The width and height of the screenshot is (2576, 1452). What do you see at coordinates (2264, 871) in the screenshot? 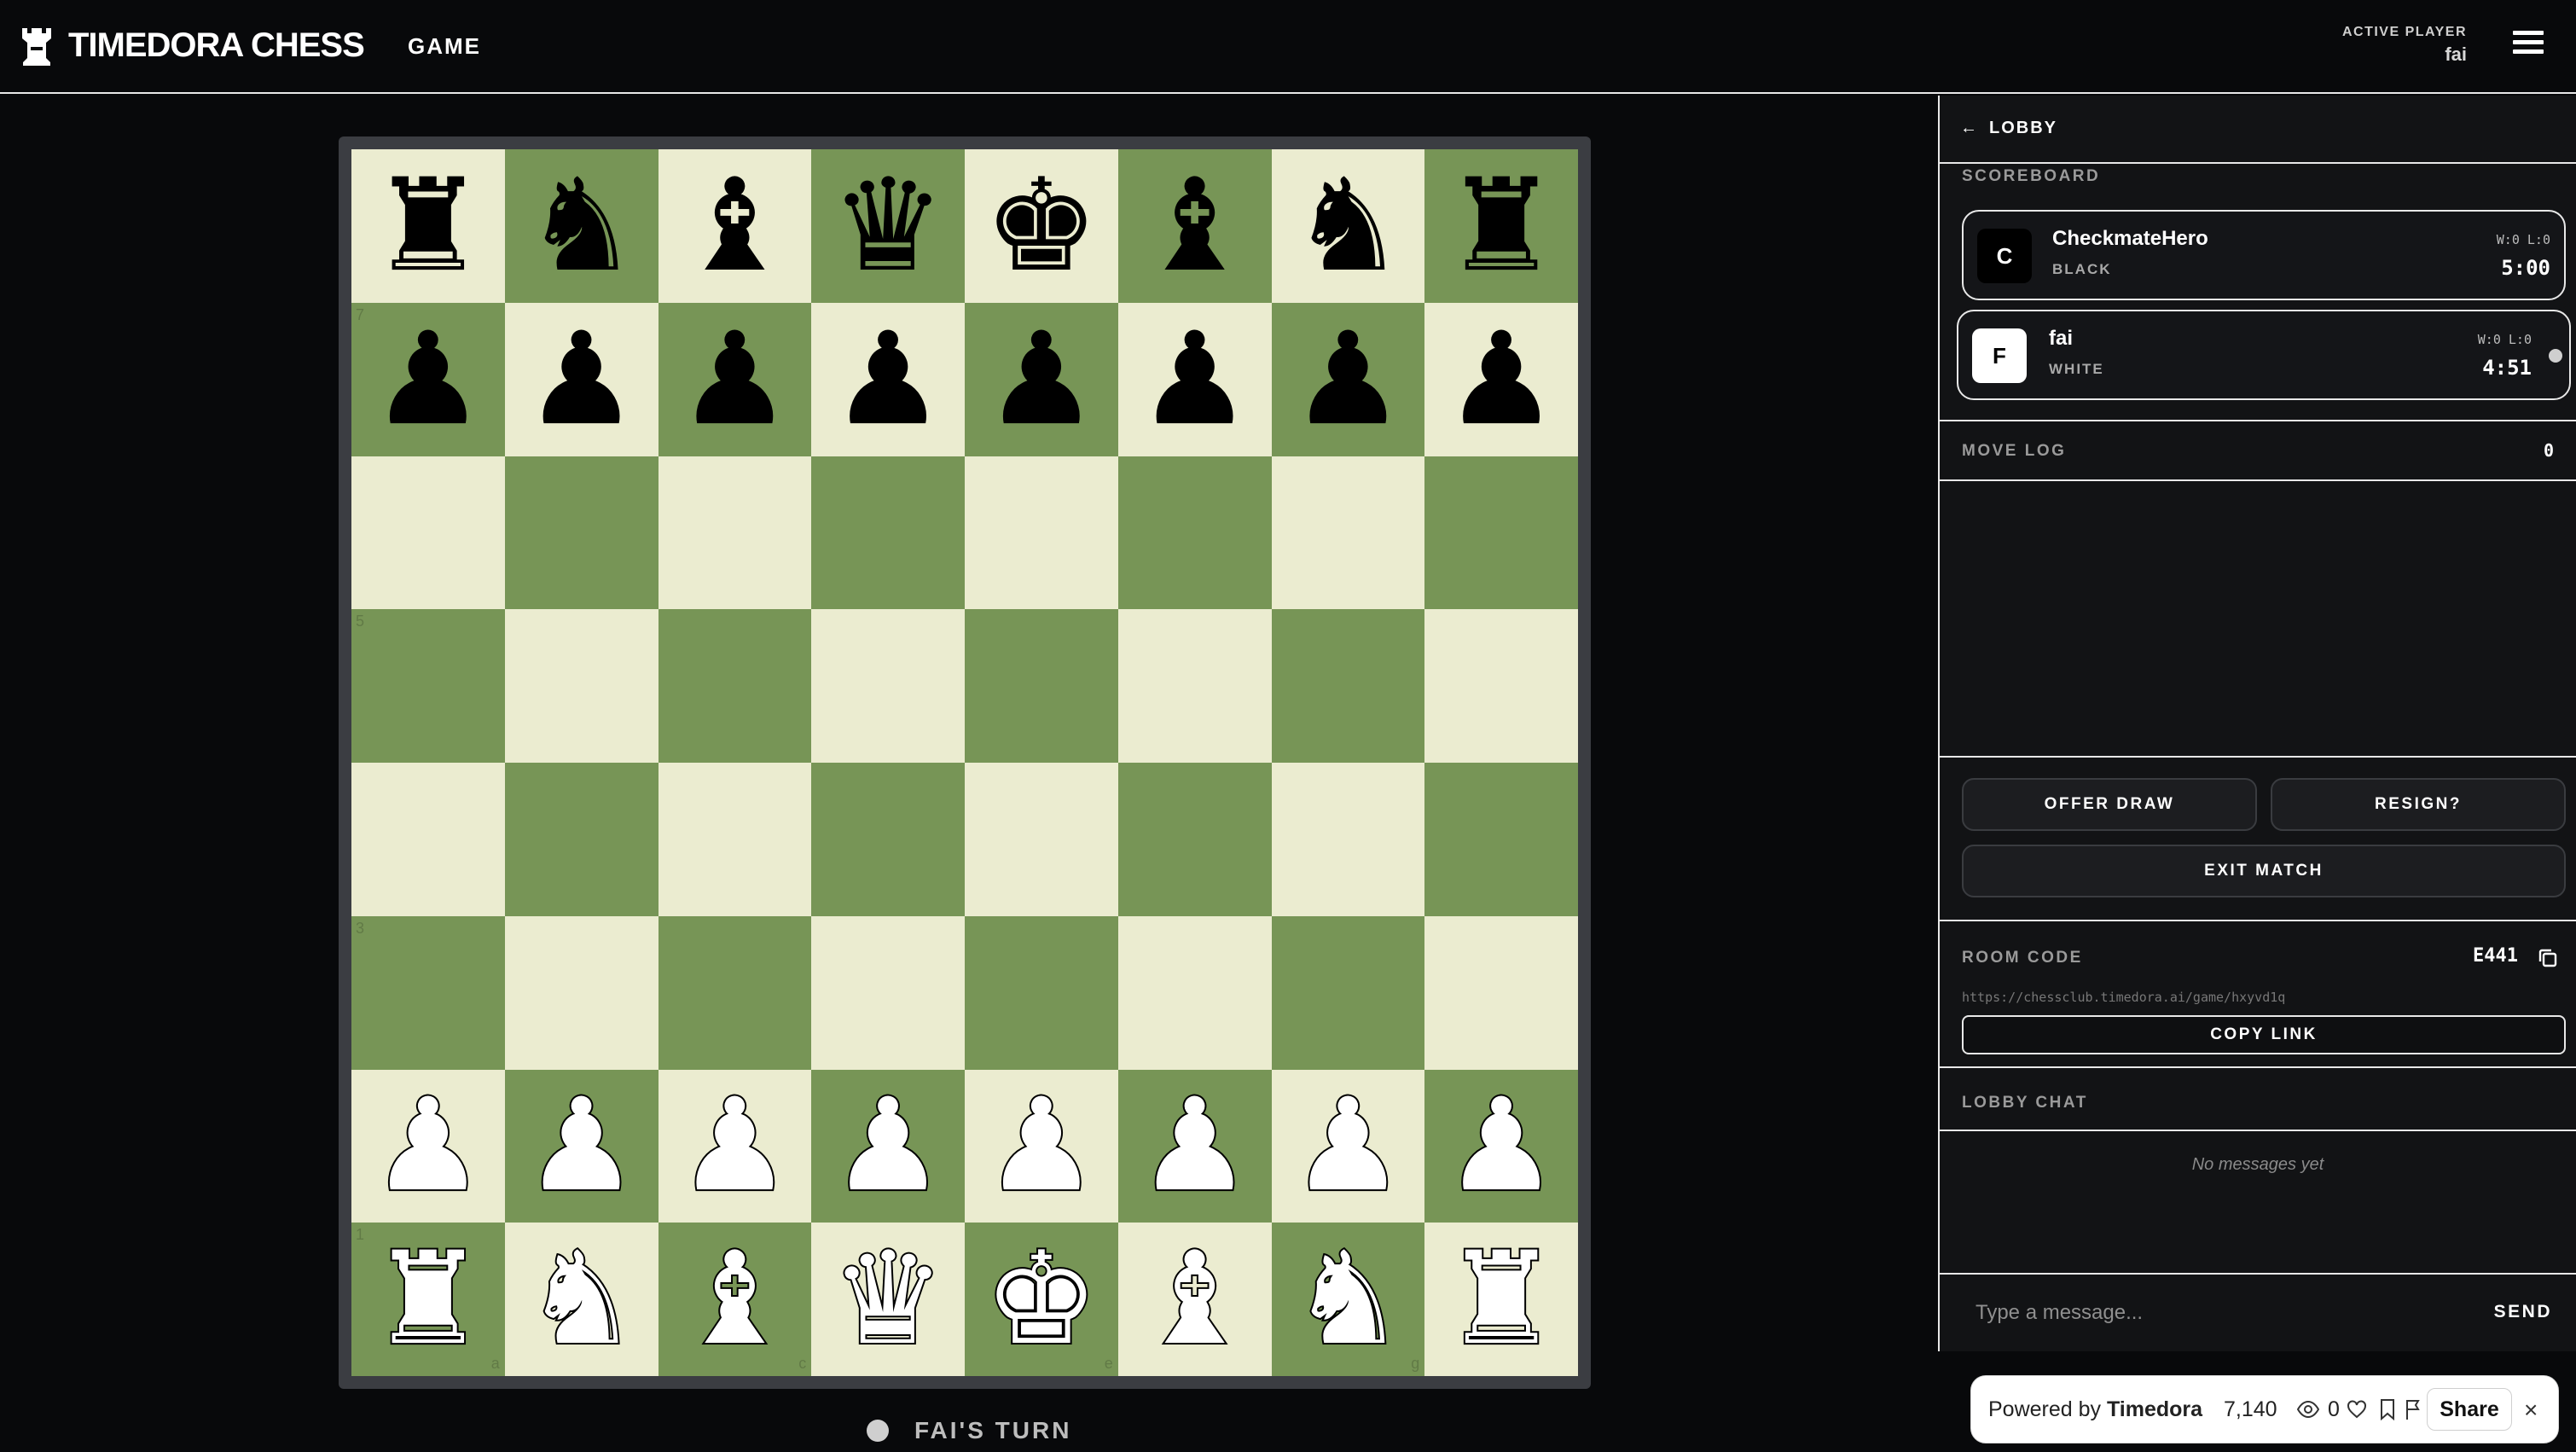
I see `exit-match-button: EXIT MATCH` at bounding box center [2264, 871].